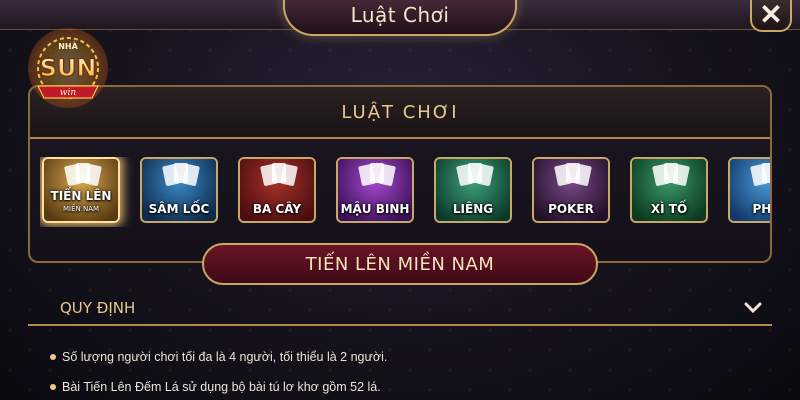 This screenshot has width=800, height=400. Describe the element at coordinates (68, 93) in the screenshot. I see `logo-bottom-text: win` at that location.